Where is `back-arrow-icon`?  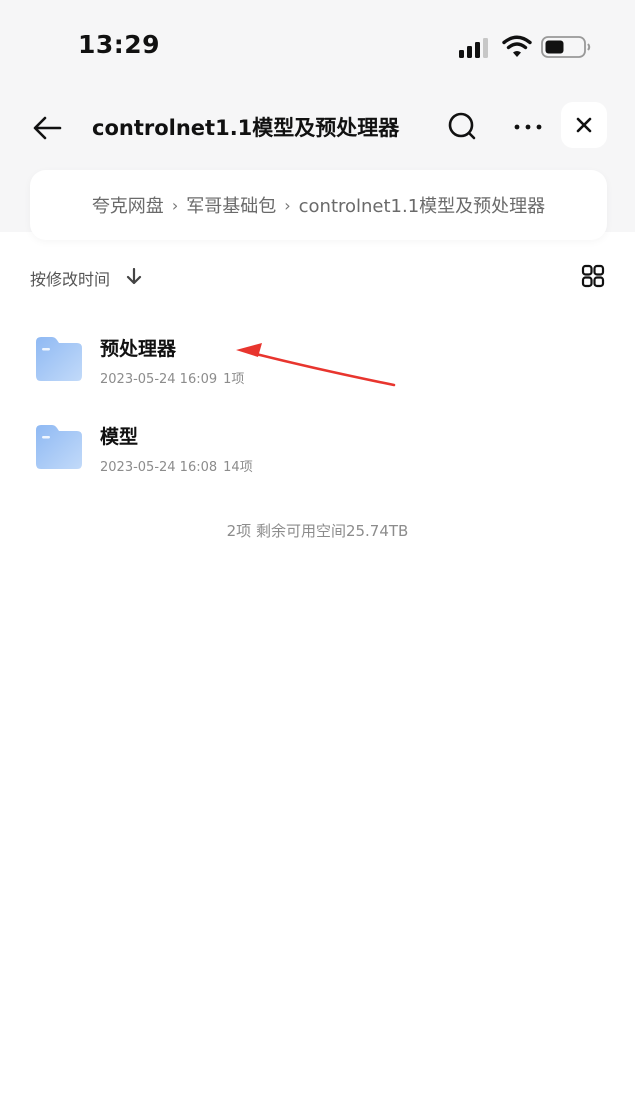
back-arrow-icon is located at coordinates (47, 128).